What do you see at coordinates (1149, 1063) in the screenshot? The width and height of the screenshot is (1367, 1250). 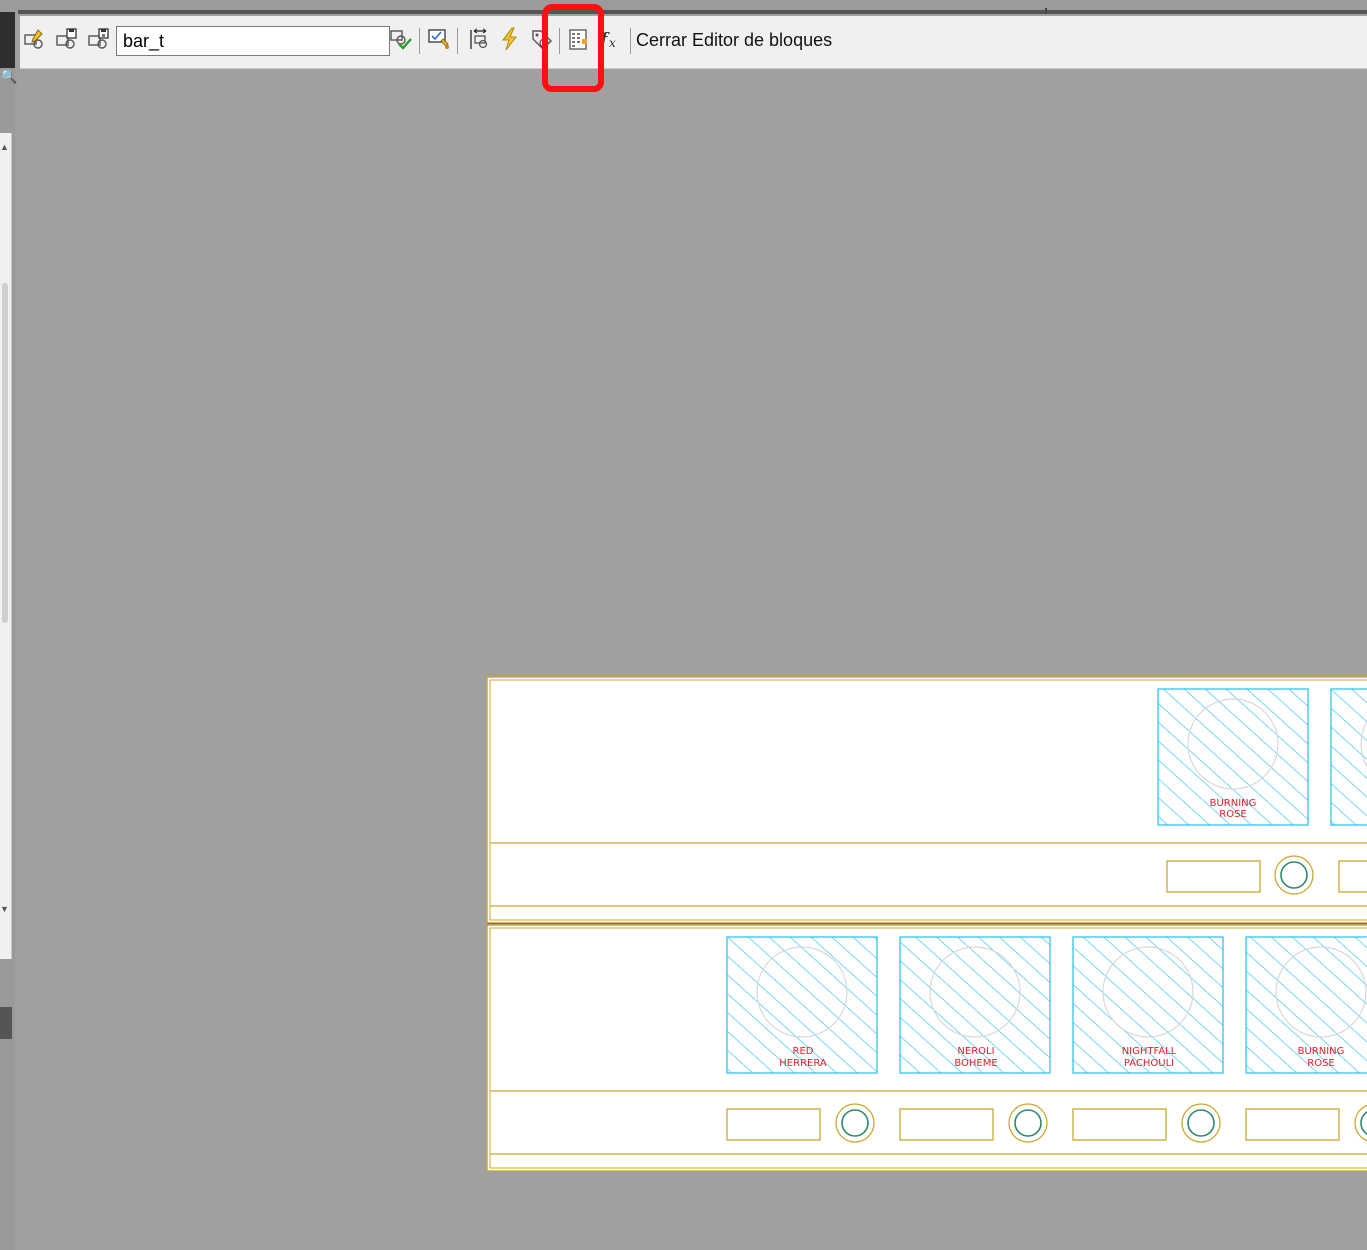 I see `tile-label-line2: PACHOULI` at bounding box center [1149, 1063].